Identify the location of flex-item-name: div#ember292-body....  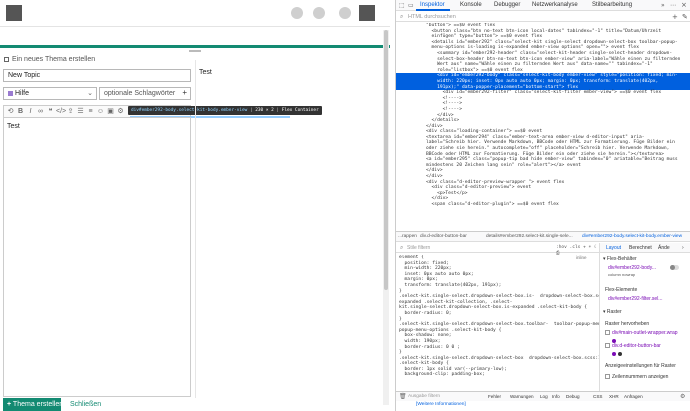
(632, 268).